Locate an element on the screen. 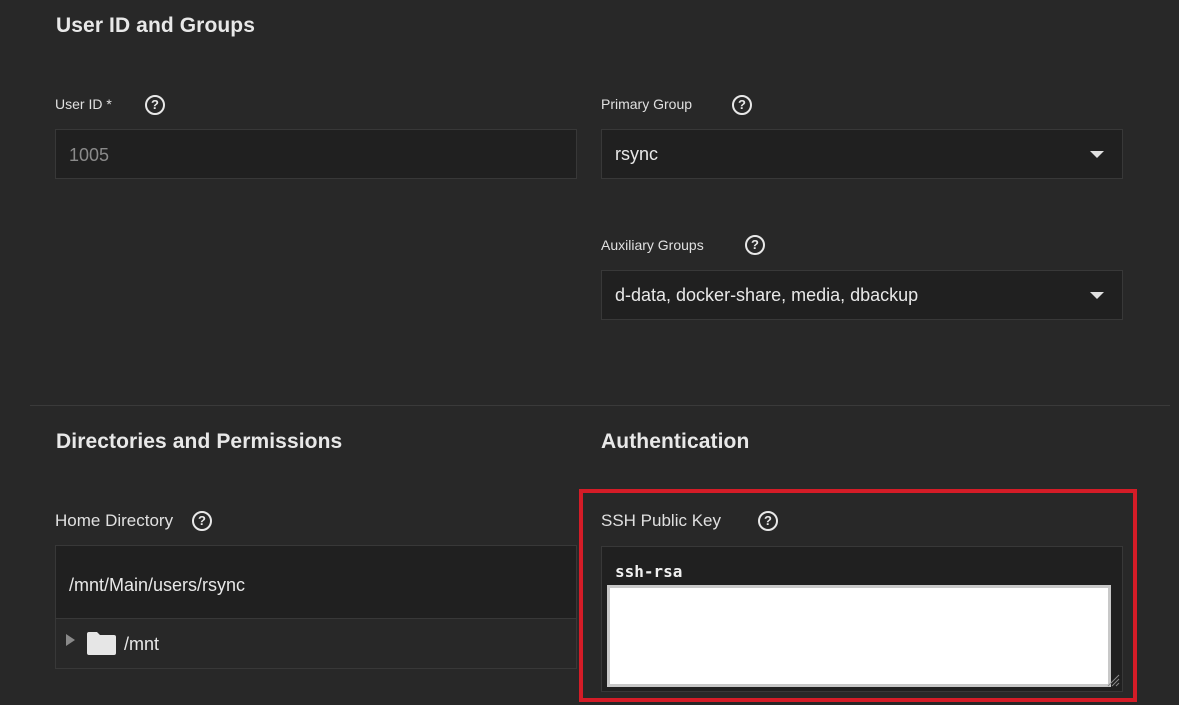  section-divider is located at coordinates (600, 405).